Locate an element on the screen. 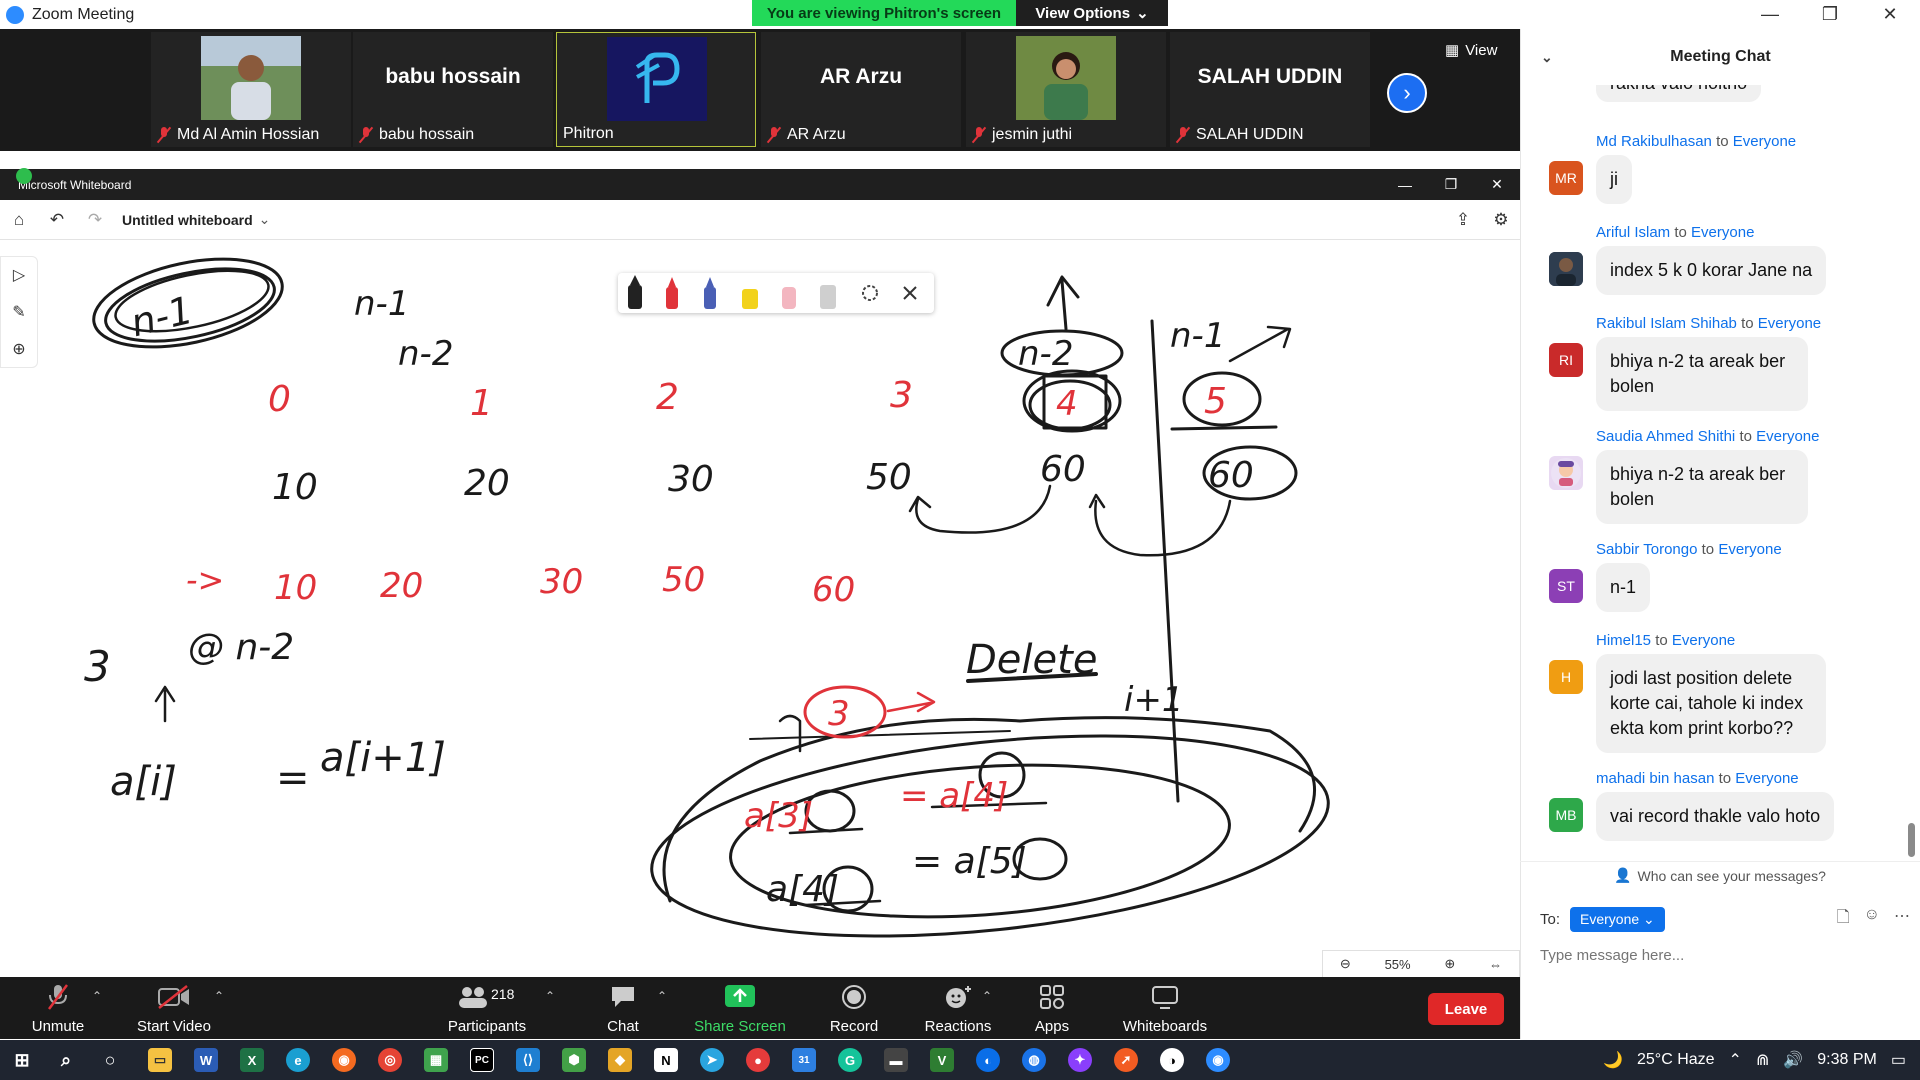  undo-icon: ↶ is located at coordinates (57, 220).